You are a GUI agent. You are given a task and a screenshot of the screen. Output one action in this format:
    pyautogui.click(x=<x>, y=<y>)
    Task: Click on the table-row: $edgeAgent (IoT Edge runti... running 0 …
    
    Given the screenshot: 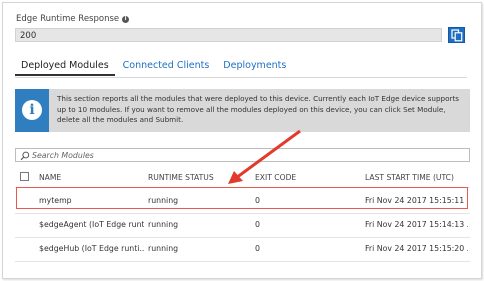 What is the action you would take?
    pyautogui.click(x=242, y=225)
    